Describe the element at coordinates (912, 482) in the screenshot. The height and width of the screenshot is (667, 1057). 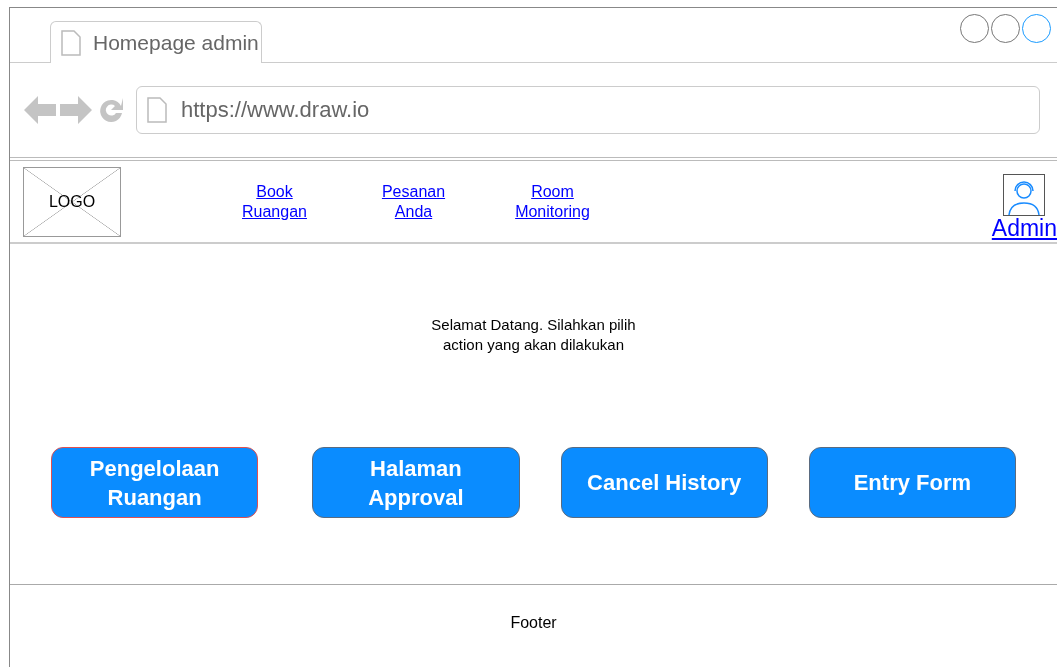
I see `action-button: Entry Form` at that location.